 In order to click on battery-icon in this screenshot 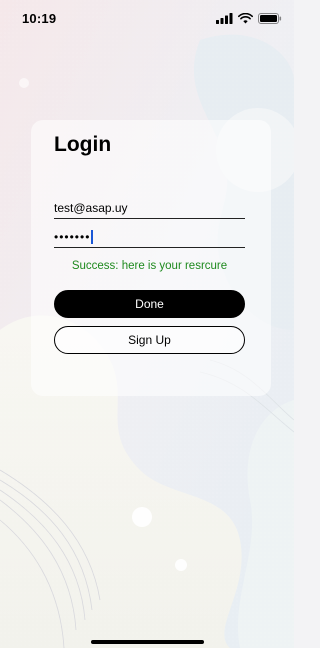, I will do `click(270, 20)`.